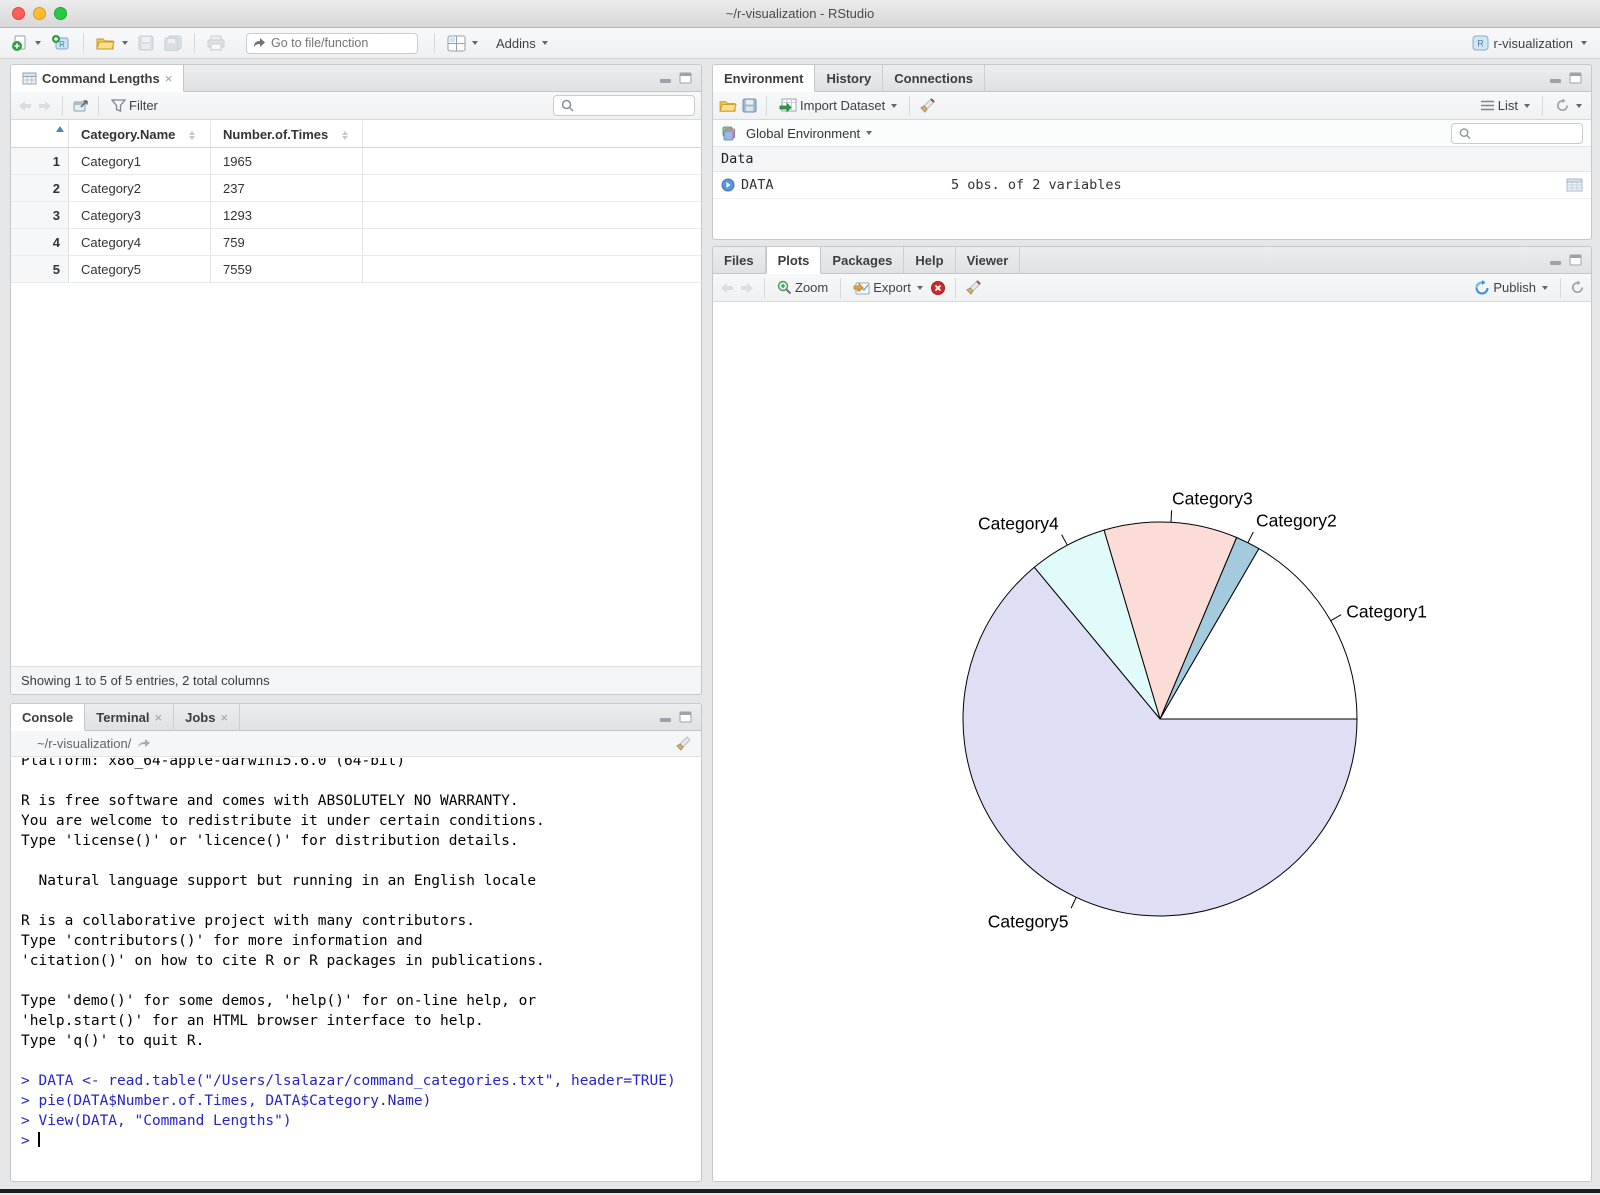 The height and width of the screenshot is (1195, 1600). What do you see at coordinates (747, 288) in the screenshot?
I see `next-plot-icon` at bounding box center [747, 288].